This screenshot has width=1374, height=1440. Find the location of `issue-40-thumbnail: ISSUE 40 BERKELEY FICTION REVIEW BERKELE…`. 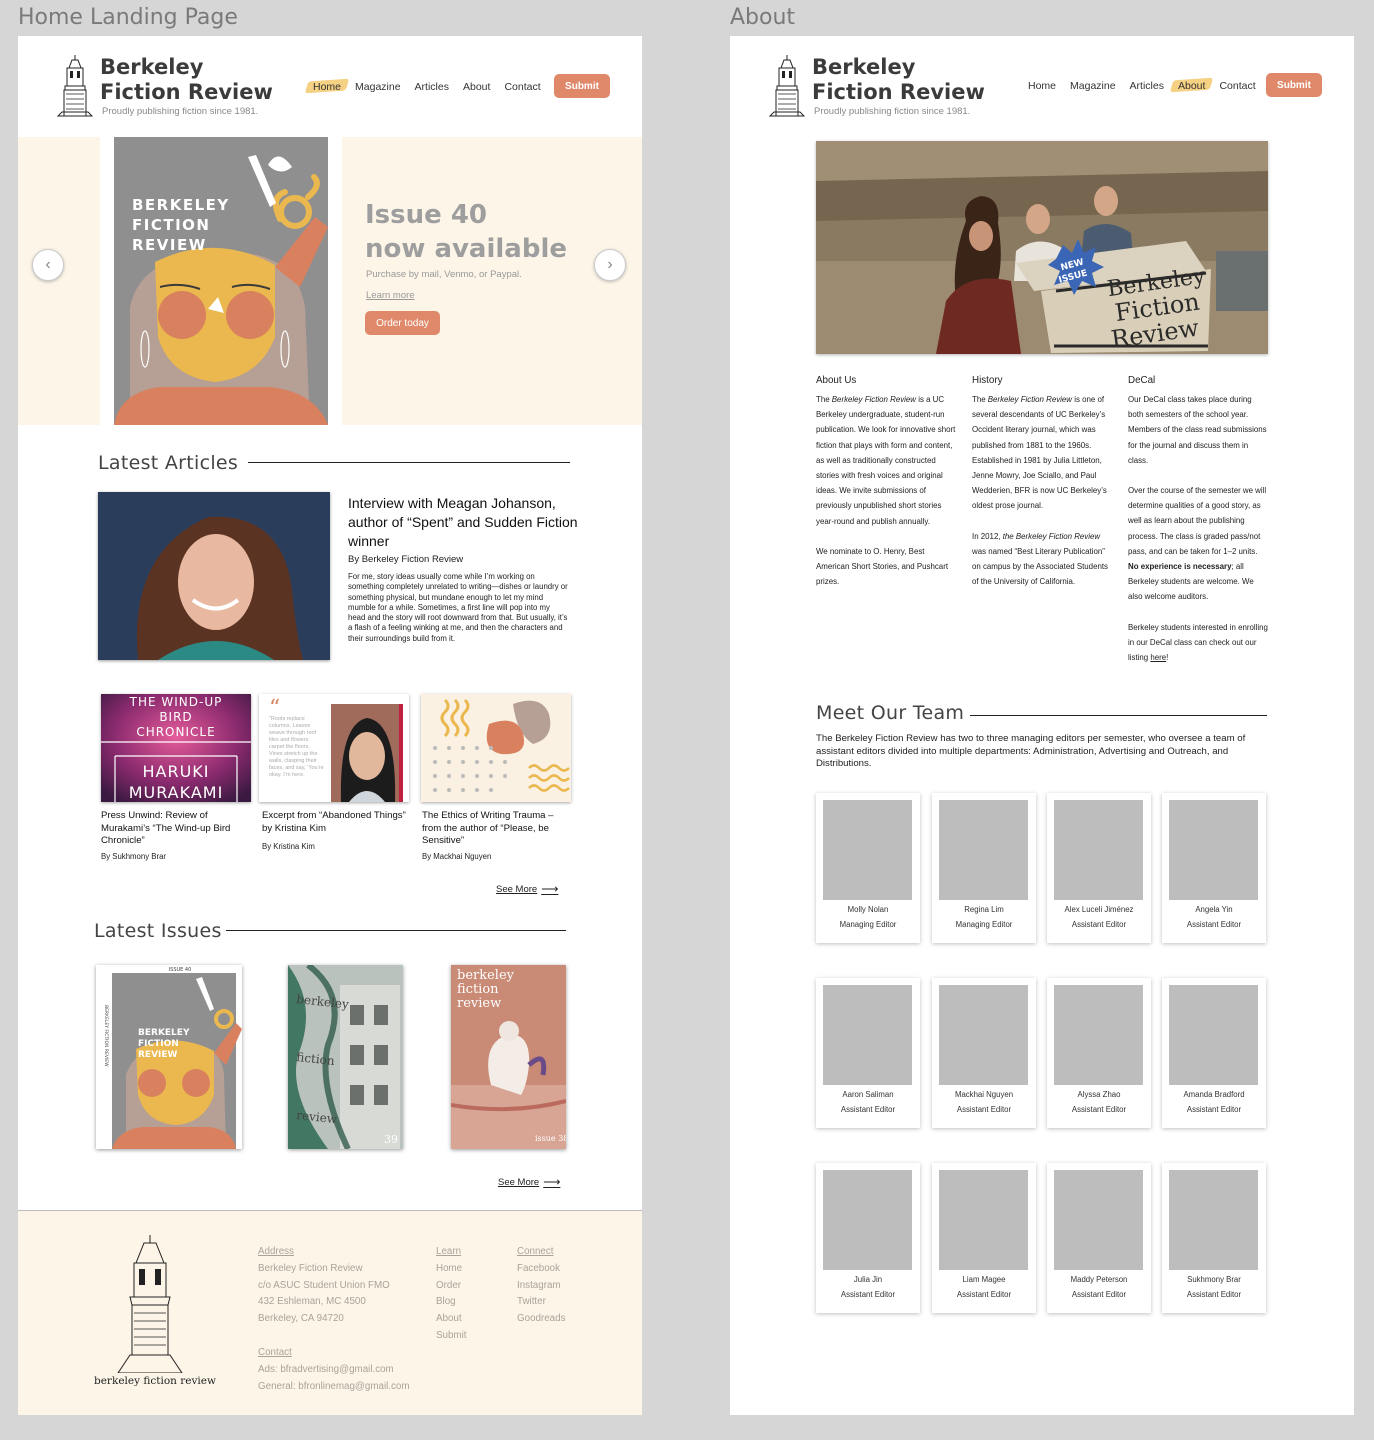

issue-40-thumbnail: ISSUE 40 BERKELEY FICTION REVIEW BERKELE… is located at coordinates (169, 1057).